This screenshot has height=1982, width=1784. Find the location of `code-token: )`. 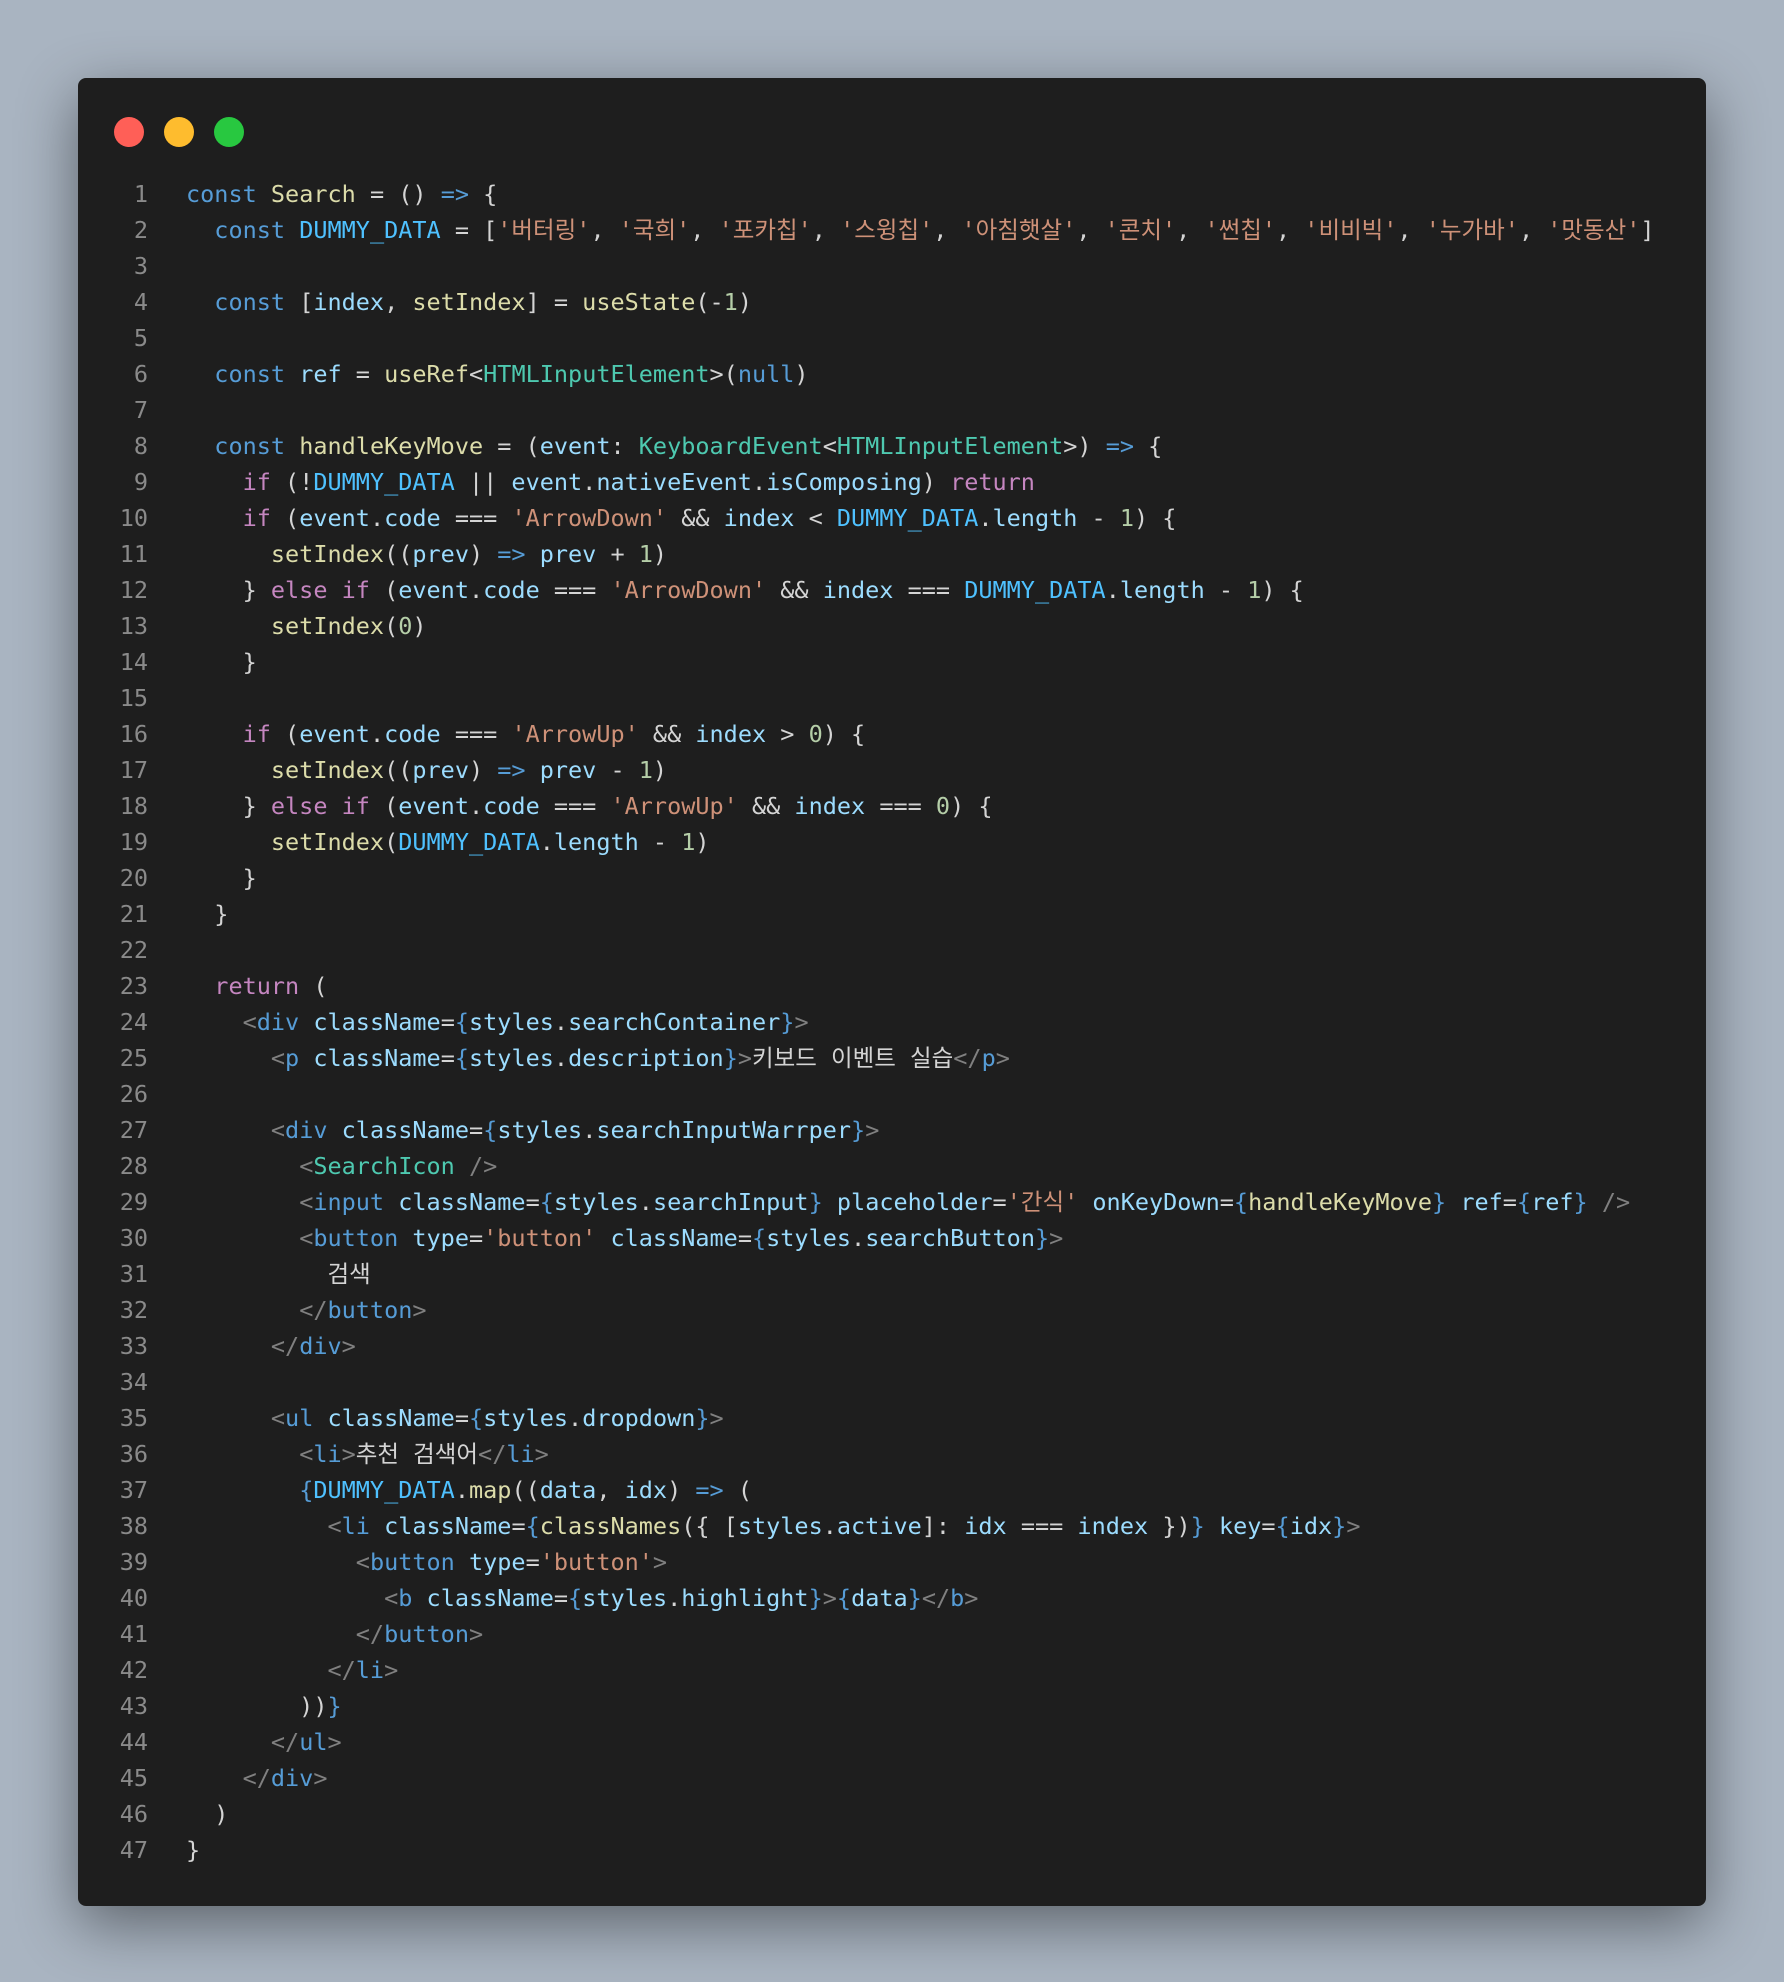

code-token: ) is located at coordinates (207, 1814).